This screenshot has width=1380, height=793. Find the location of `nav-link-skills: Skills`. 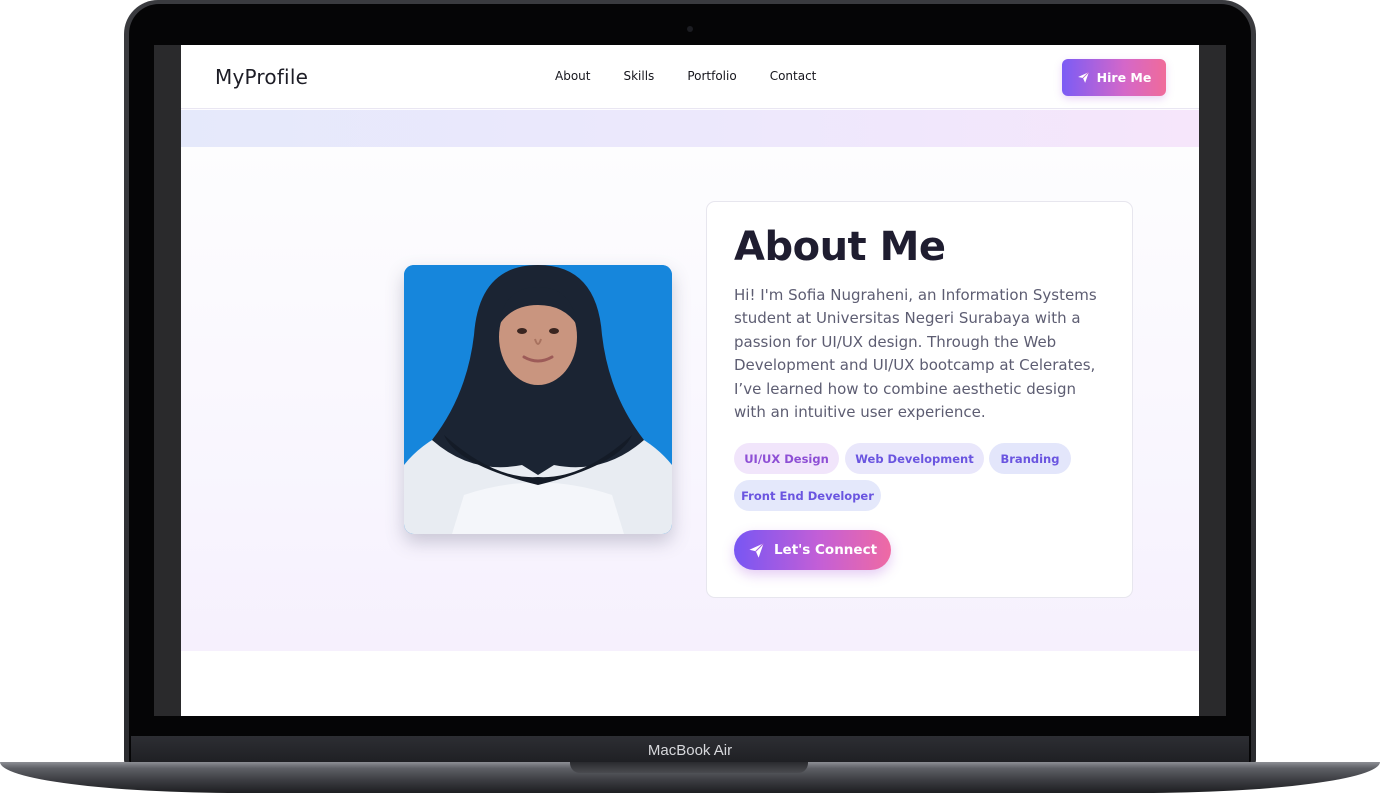

nav-link-skills: Skills is located at coordinates (638, 76).